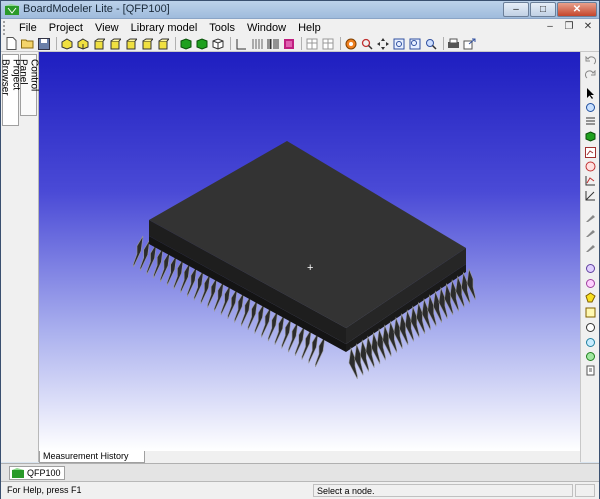 This screenshot has width=600, height=499. I want to click on shade-solid-icon, so click(185, 43).